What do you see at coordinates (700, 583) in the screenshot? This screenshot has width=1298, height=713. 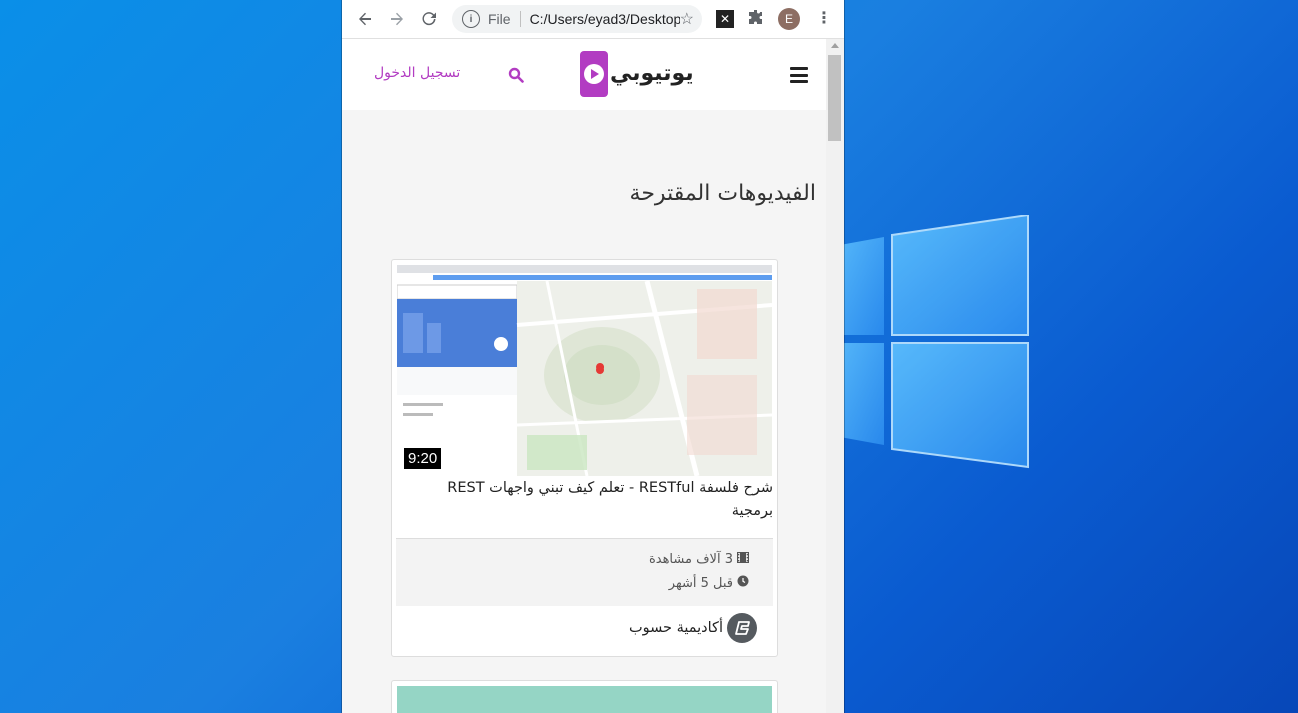 I see `published-text: قبل 5 أشهر` at bounding box center [700, 583].